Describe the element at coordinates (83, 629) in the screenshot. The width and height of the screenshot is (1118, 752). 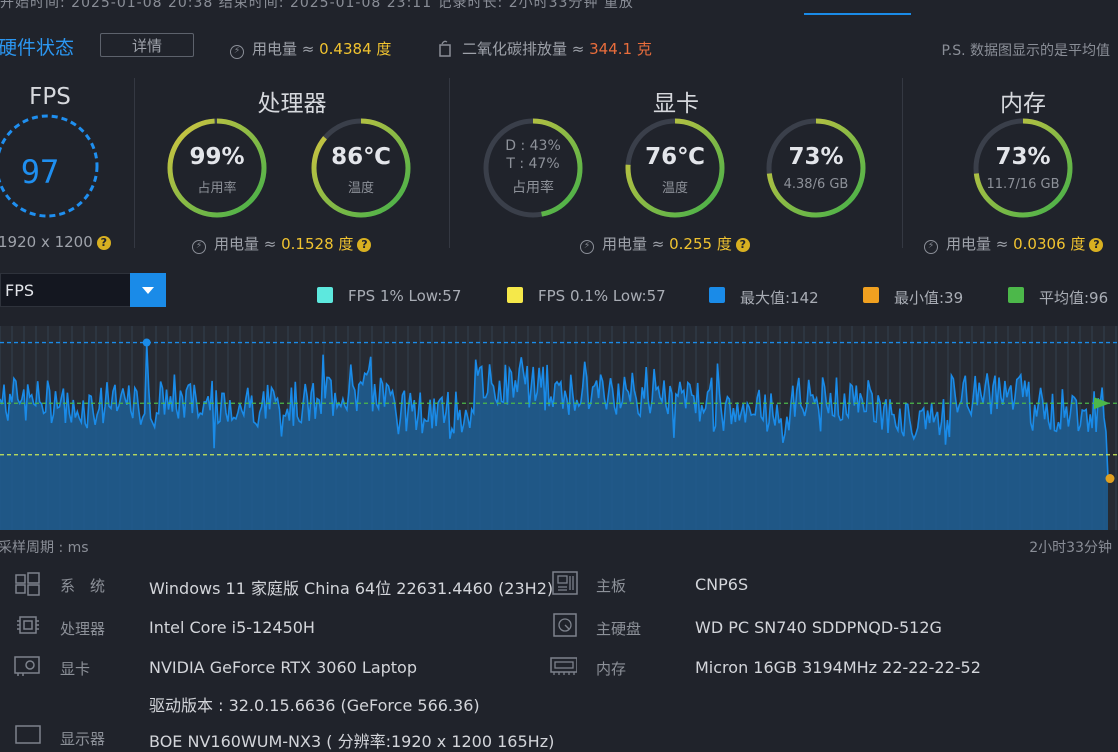
I see `cpu-label: 处理器` at that location.